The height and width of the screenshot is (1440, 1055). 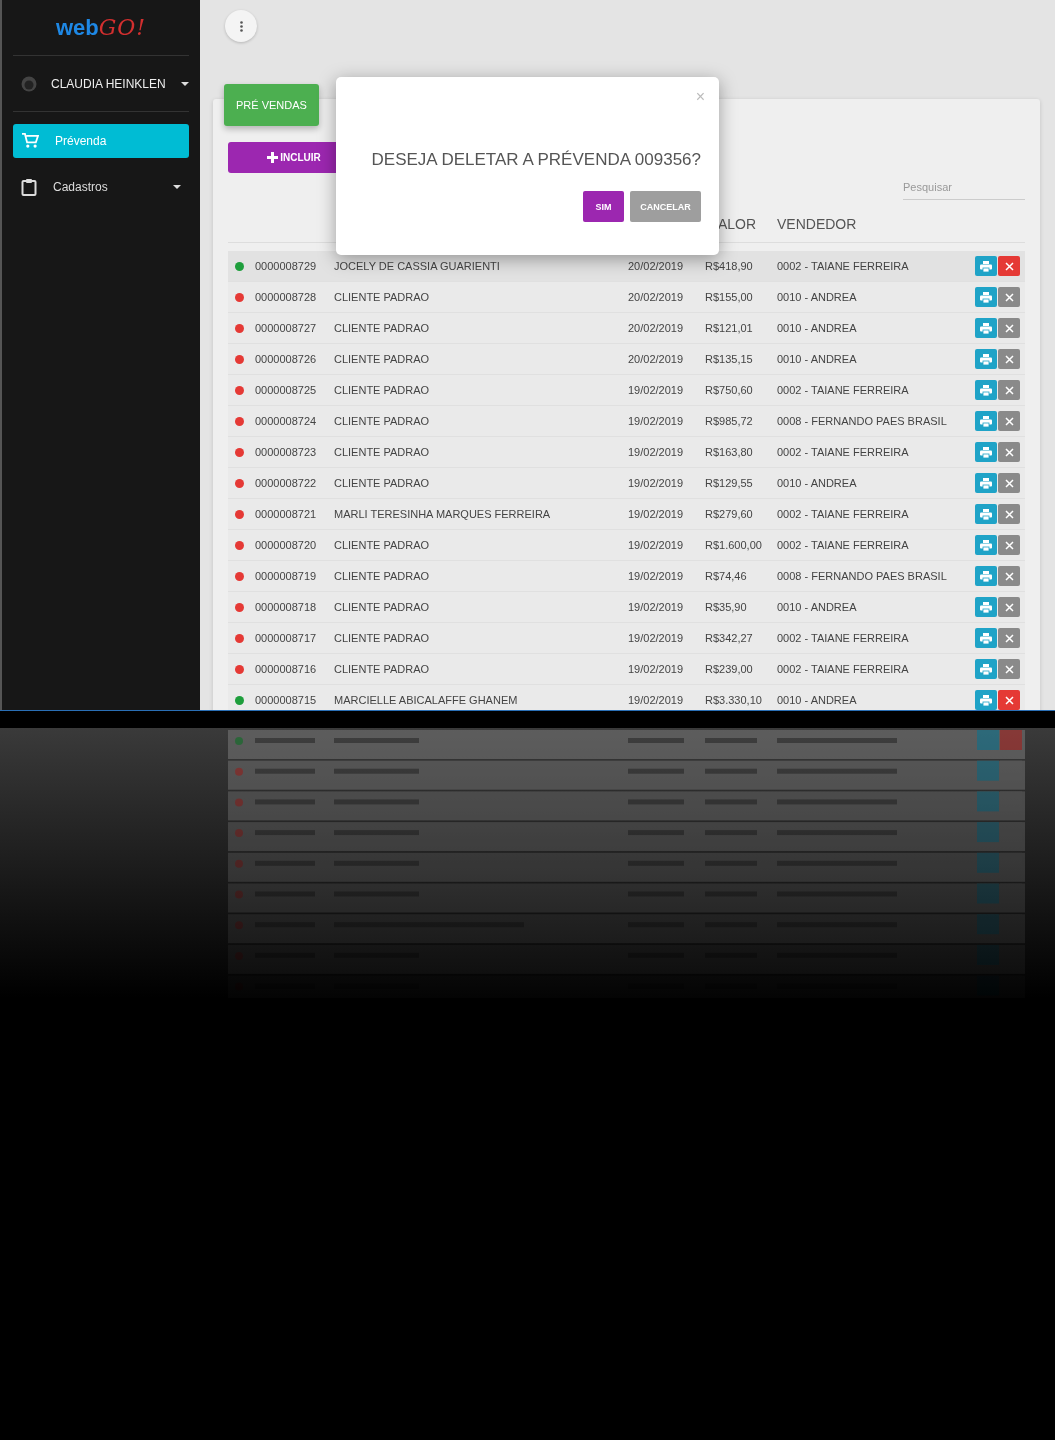 I want to click on table-cell-text: MARLI TERESINHA MARQUES FERREIRA, so click(x=443, y=514).